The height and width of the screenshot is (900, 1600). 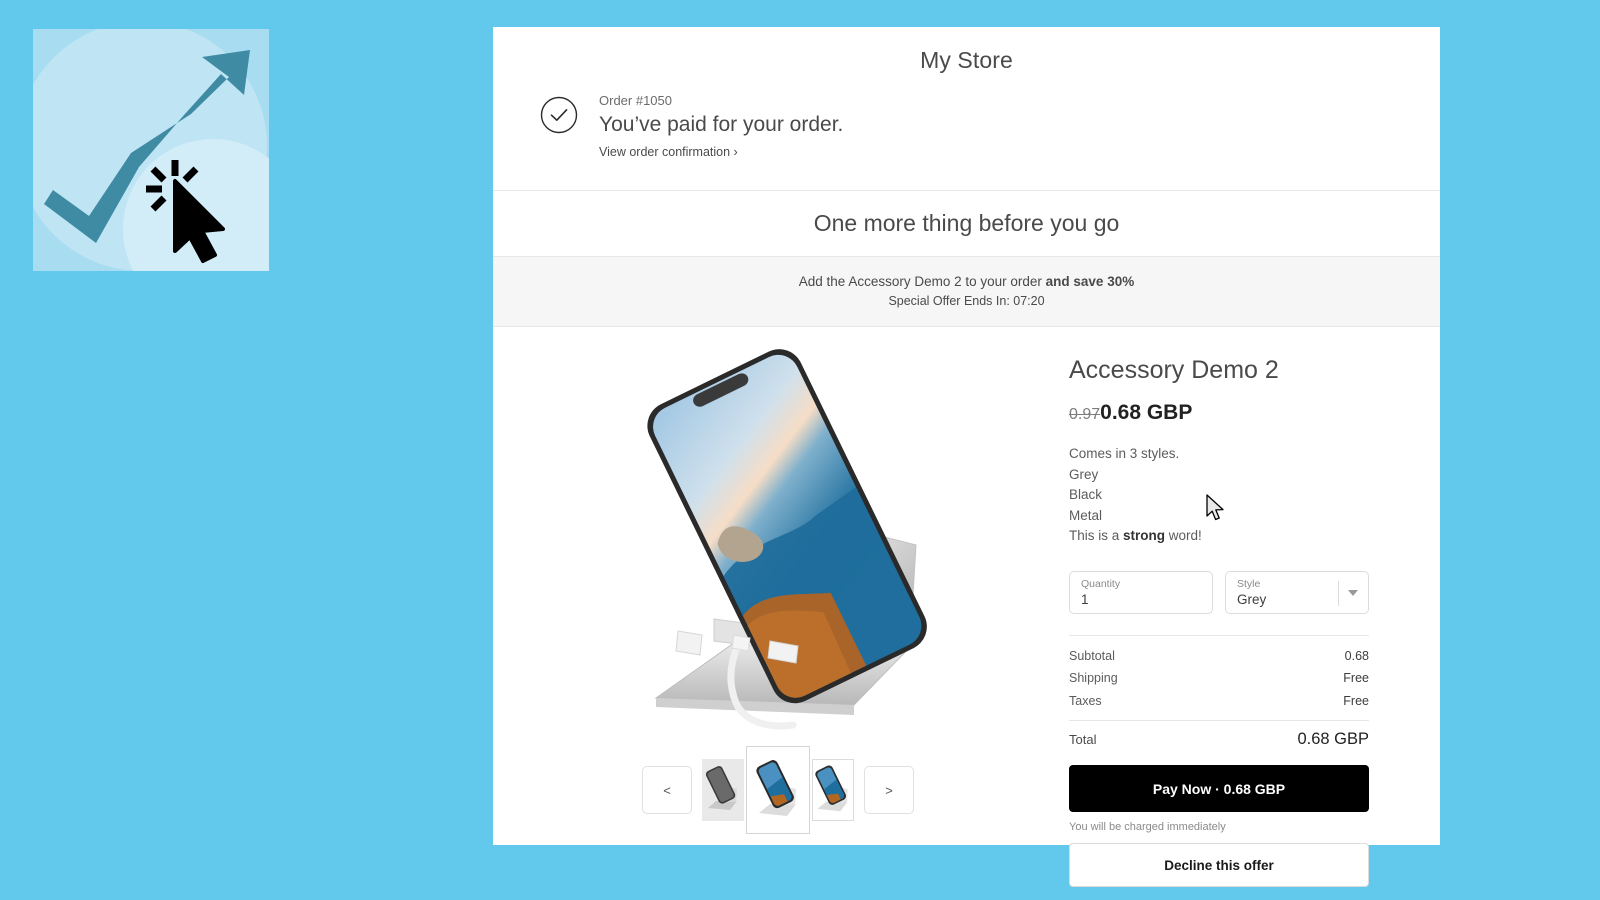 I want to click on summary-label: Subtotal, so click(x=1092, y=655).